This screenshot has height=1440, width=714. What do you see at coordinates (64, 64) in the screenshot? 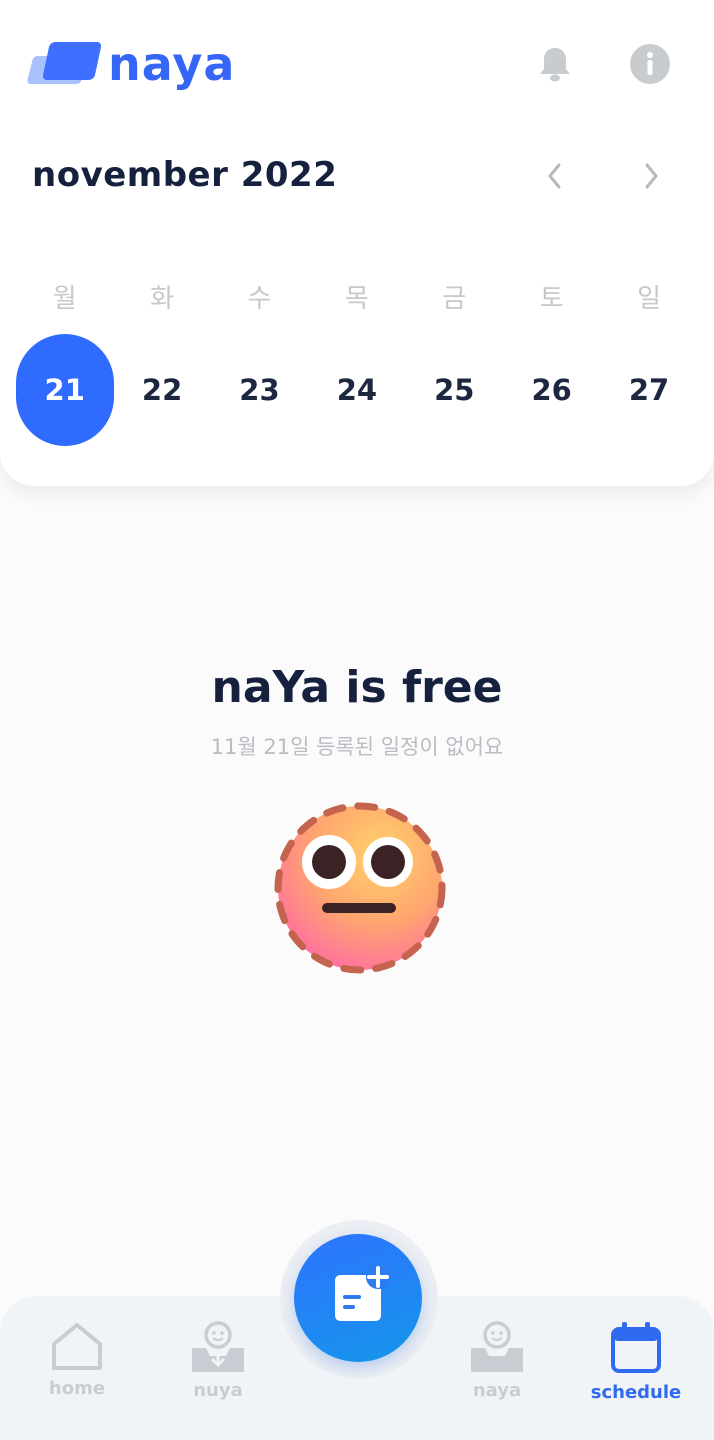
I see `logo-mark` at bounding box center [64, 64].